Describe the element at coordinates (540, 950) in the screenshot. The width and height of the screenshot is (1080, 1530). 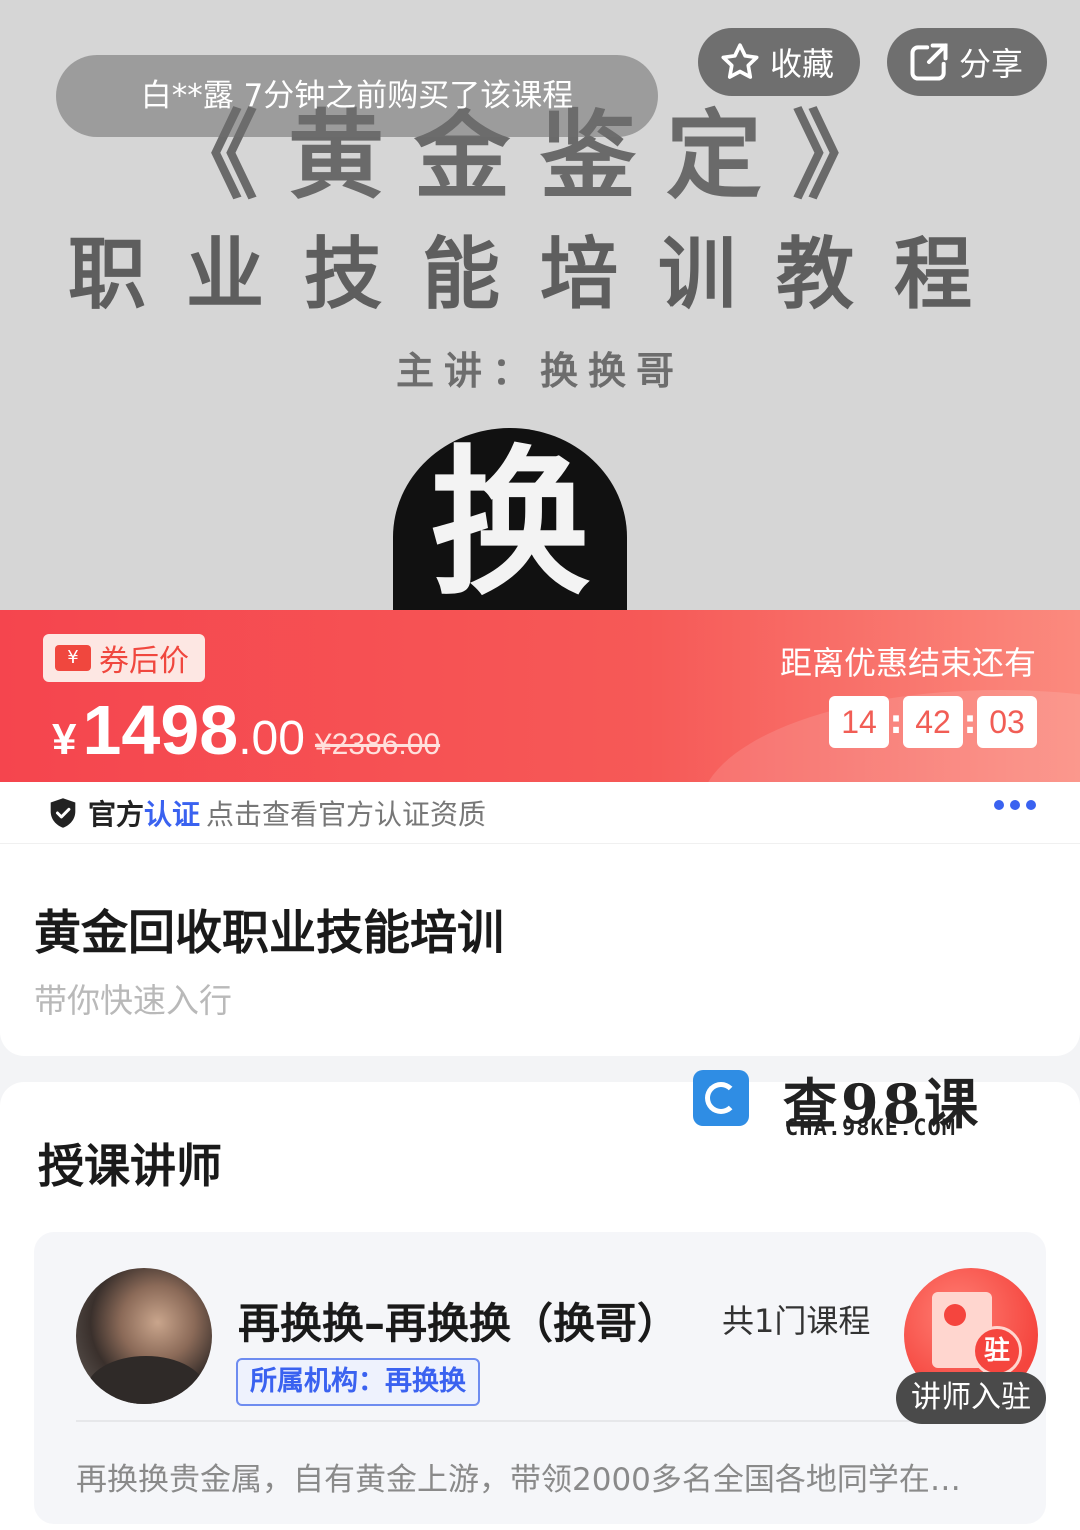
I see `course-info-card: 黄金回收职业技能培训 带你快速入行` at that location.